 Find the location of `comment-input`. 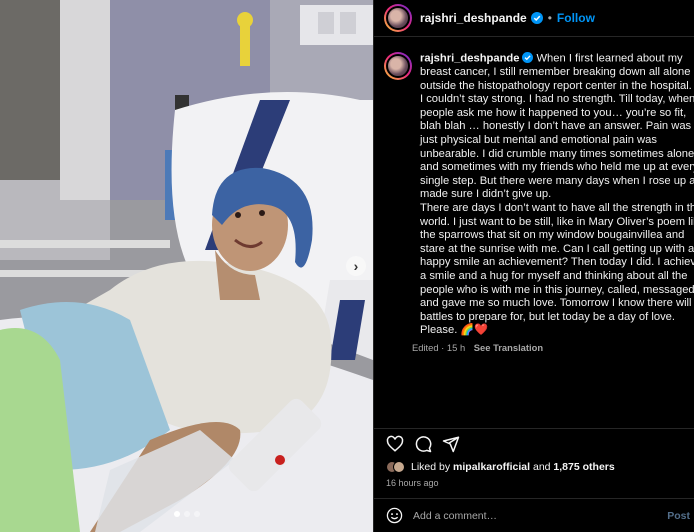

comment-input is located at coordinates (548, 515).